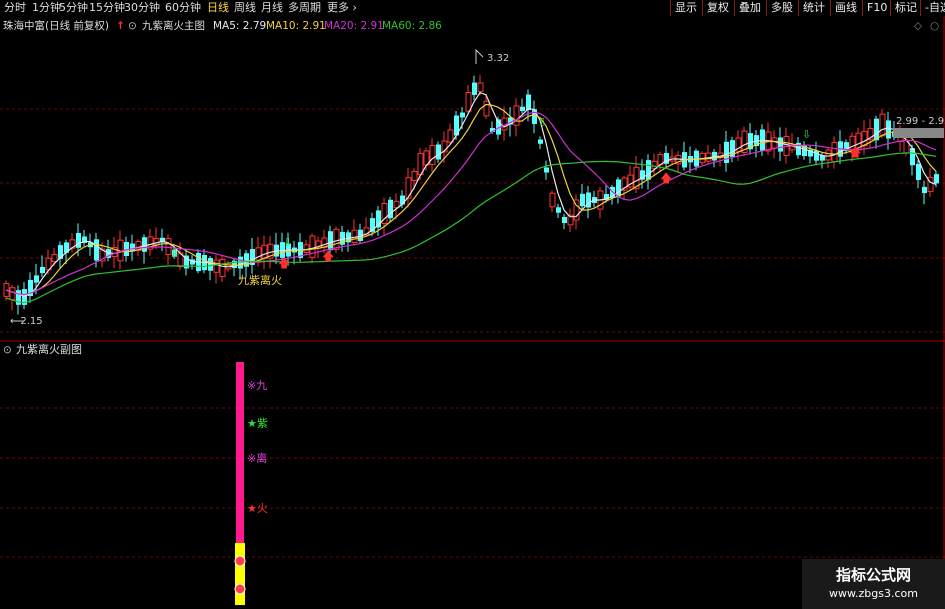 The width and height of the screenshot is (945, 609). What do you see at coordinates (7, 350) in the screenshot?
I see `sub-panel-chevron-icon: ⊙` at bounding box center [7, 350].